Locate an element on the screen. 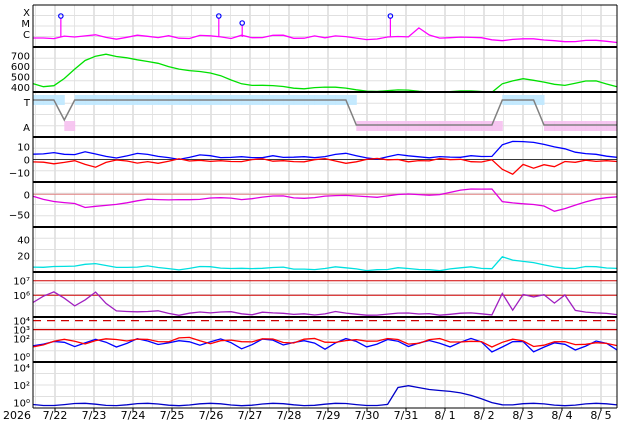 This screenshot has height=424, width=634. panel-electron-flux is located at coordinates (325, 298).